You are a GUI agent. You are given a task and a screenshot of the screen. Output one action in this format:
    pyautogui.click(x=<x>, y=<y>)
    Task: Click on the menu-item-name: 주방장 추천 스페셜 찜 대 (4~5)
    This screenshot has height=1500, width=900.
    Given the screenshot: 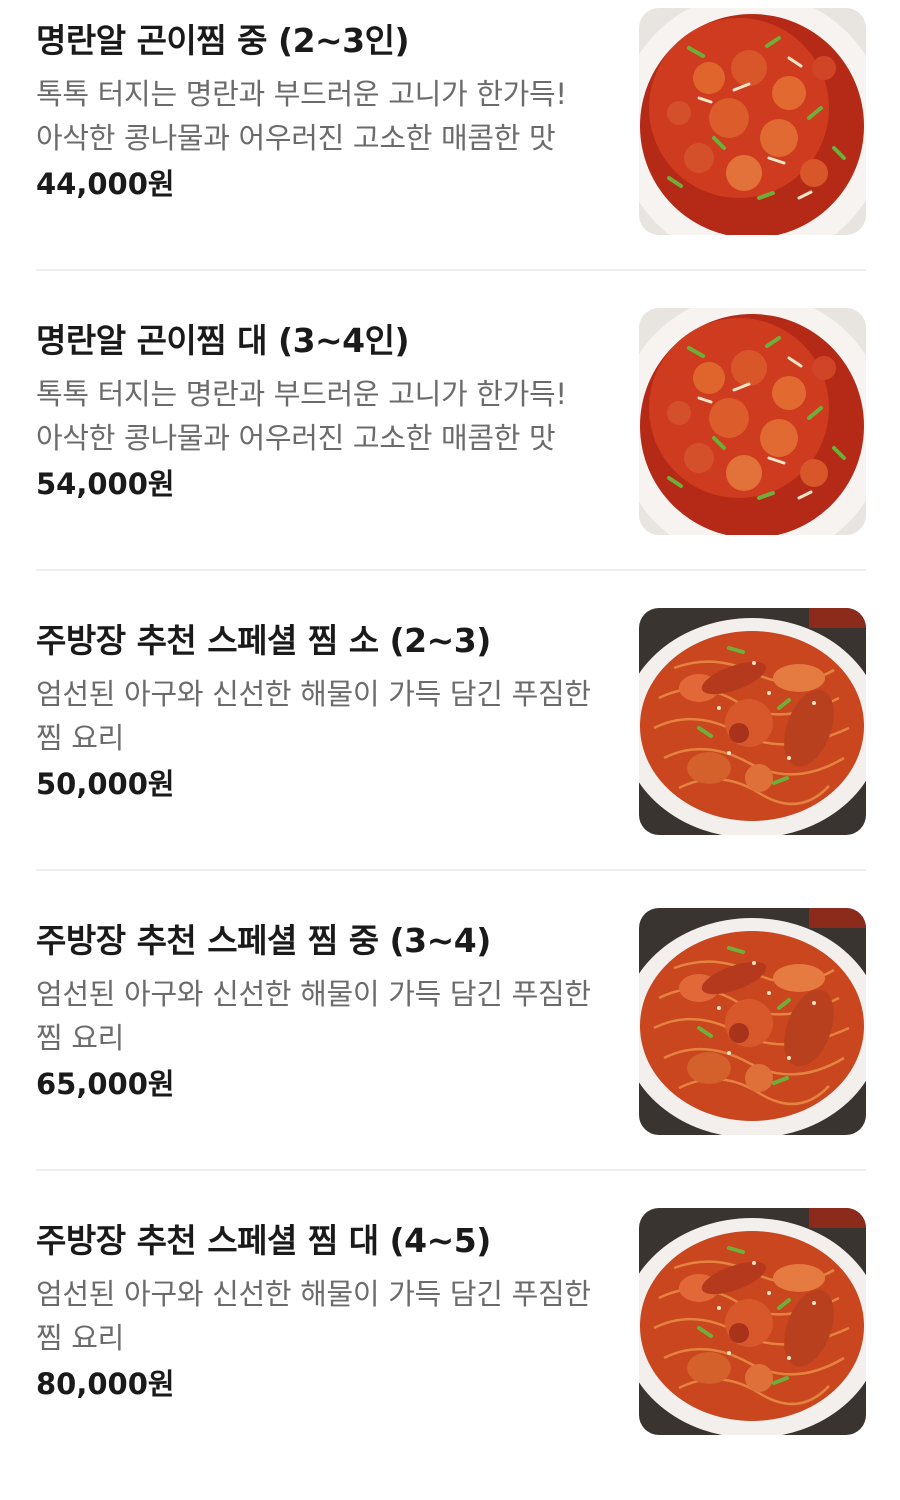 What is the action you would take?
    pyautogui.click(x=263, y=1240)
    